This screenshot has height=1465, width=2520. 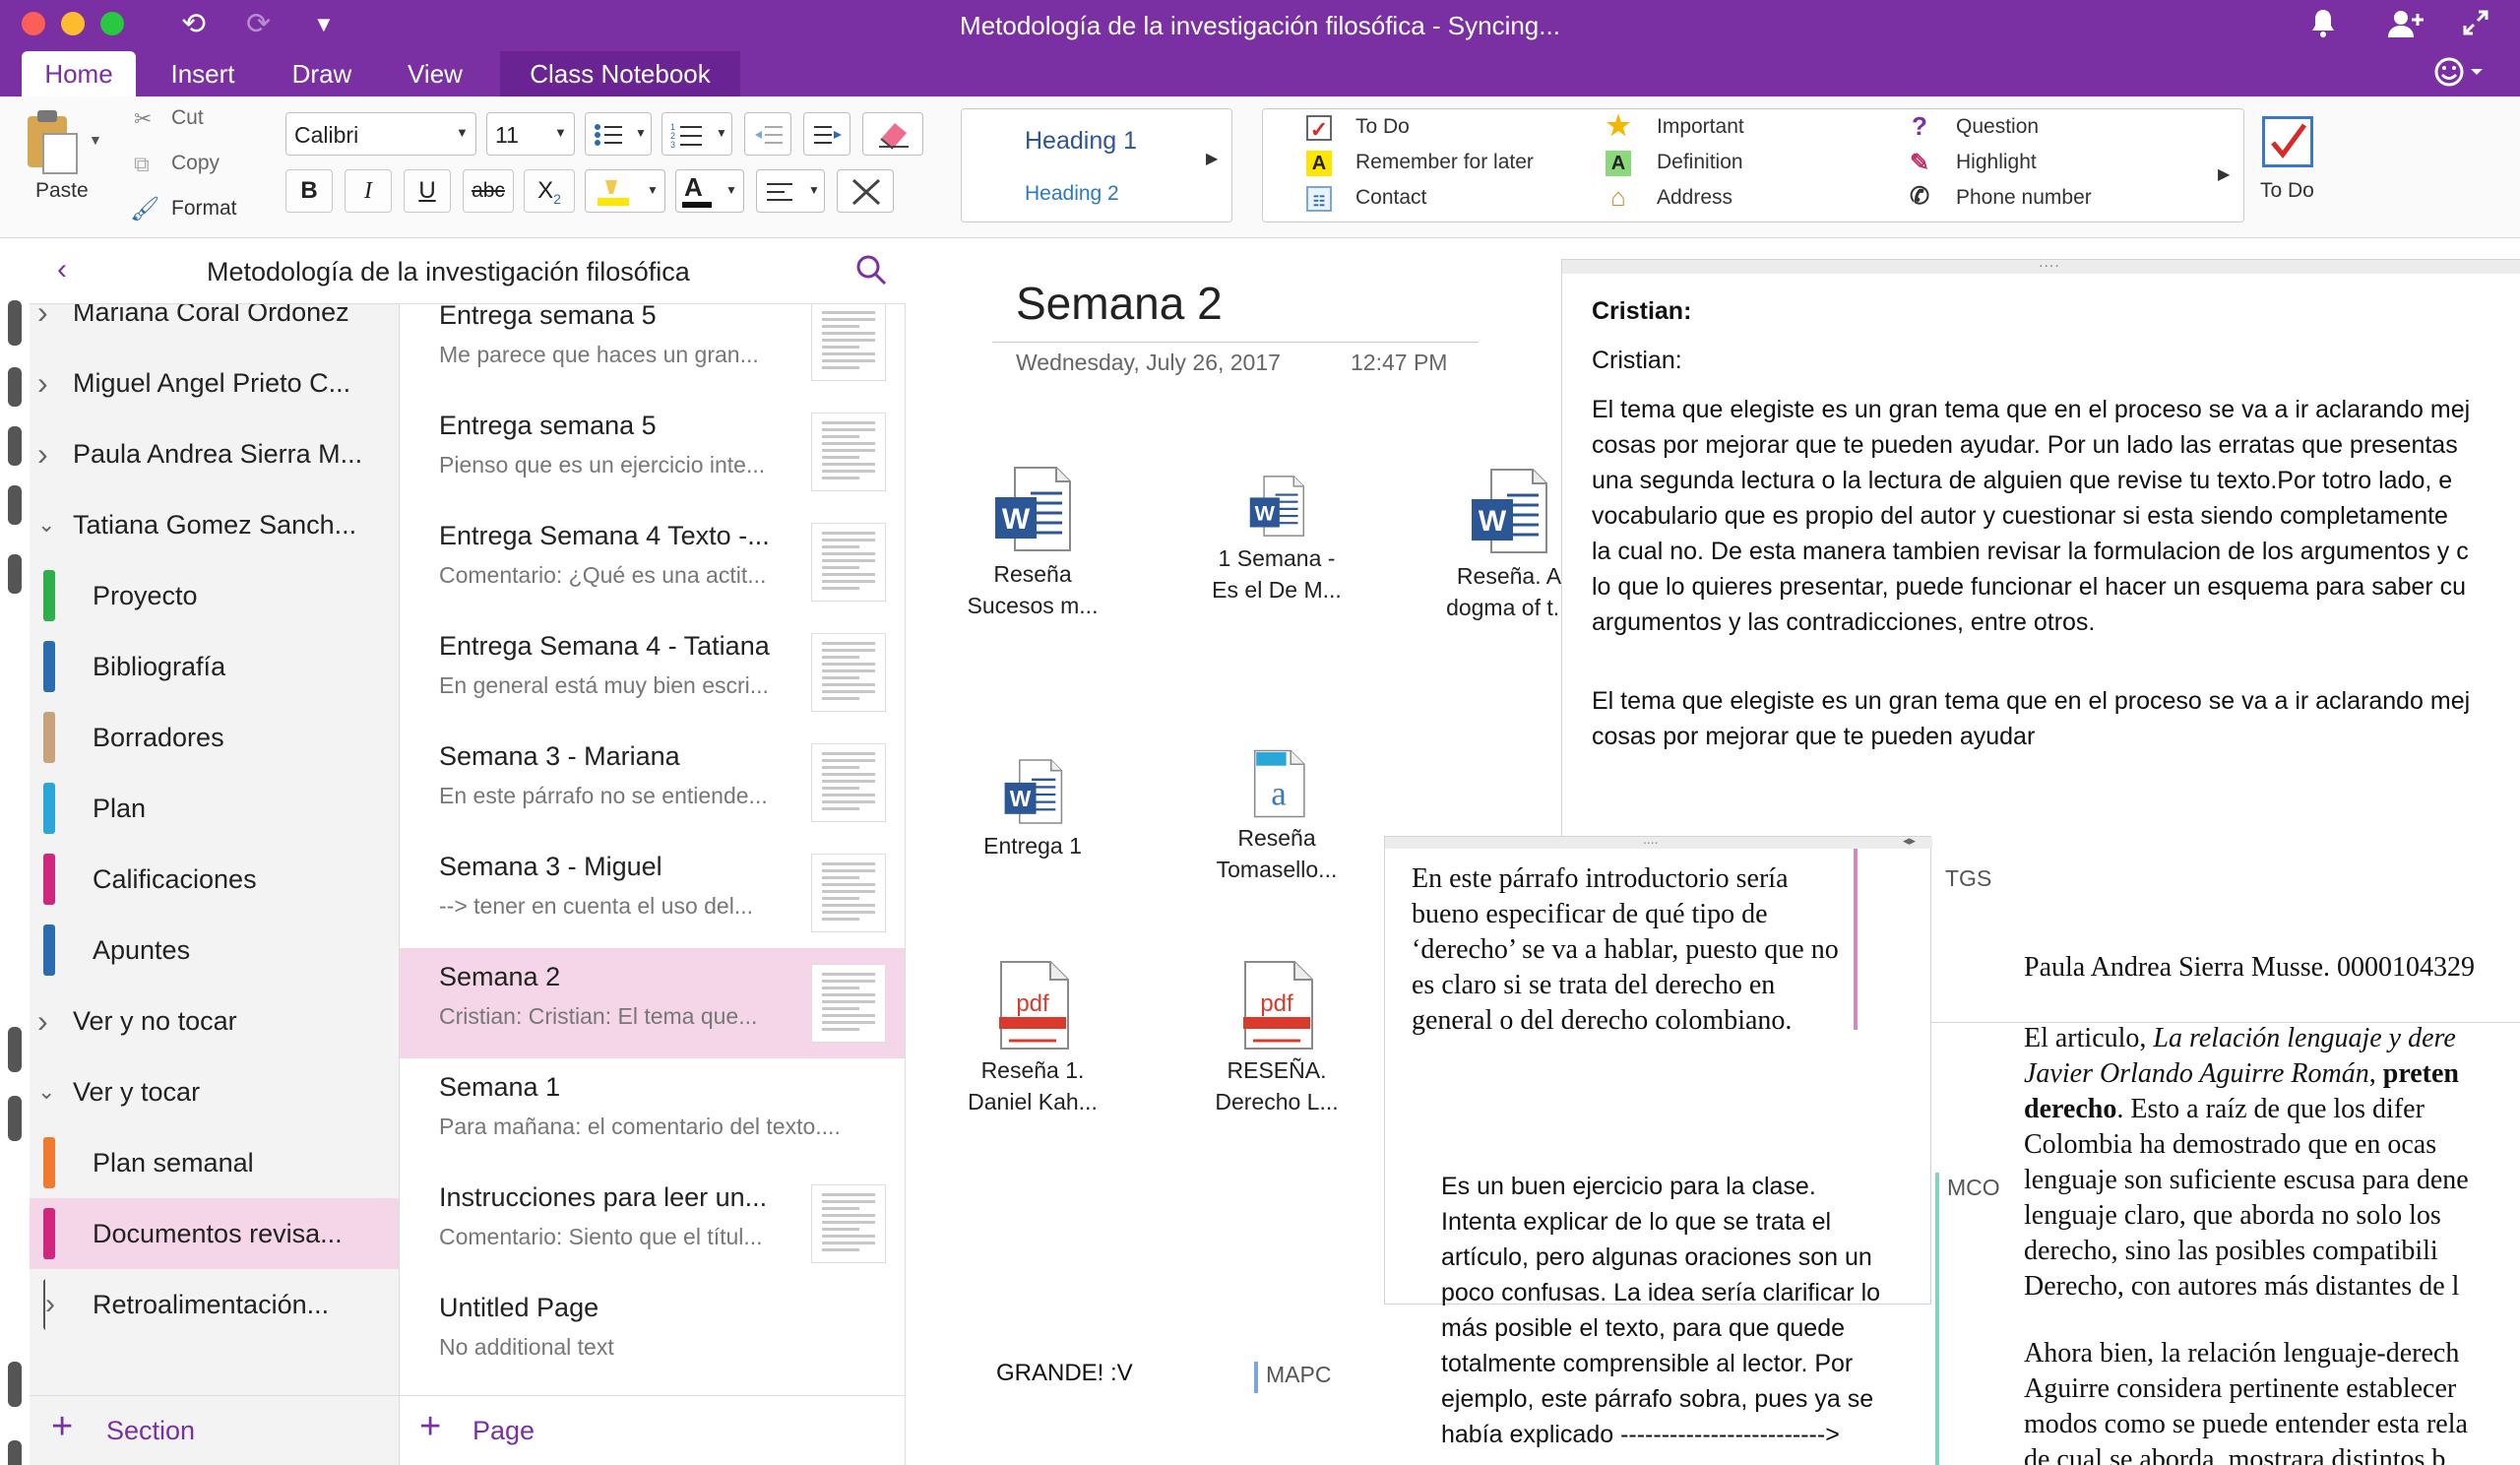 What do you see at coordinates (530, 134) in the screenshot?
I see `font-size-select: 11 ▼` at bounding box center [530, 134].